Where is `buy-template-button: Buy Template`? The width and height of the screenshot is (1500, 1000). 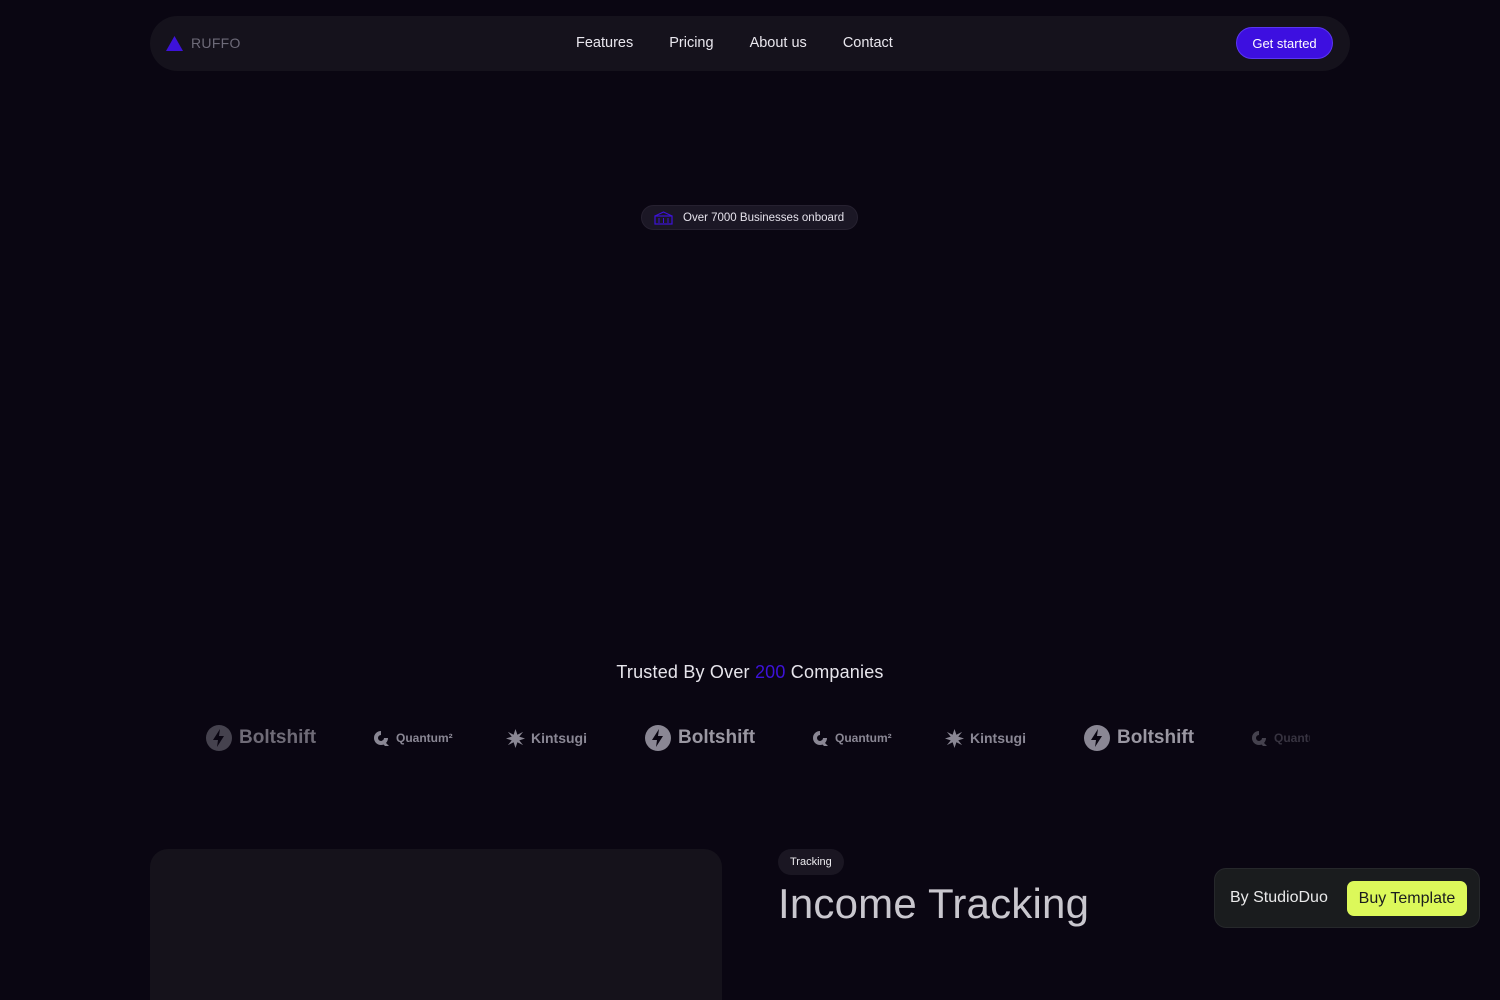 buy-template-button: Buy Template is located at coordinates (1407, 898).